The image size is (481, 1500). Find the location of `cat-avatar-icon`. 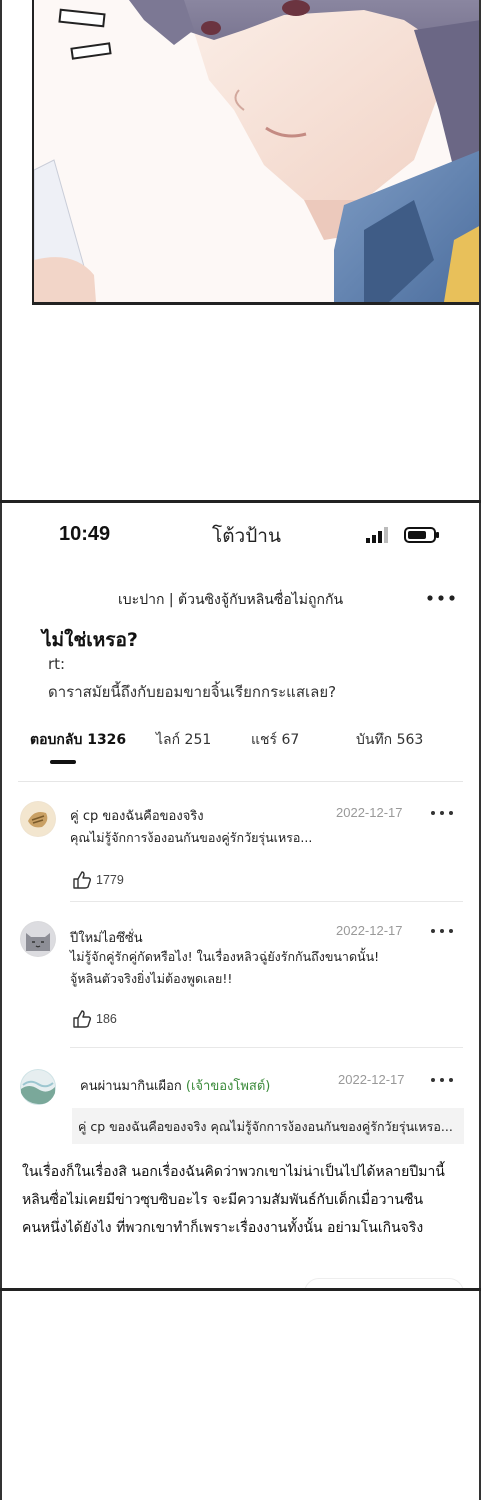

cat-avatar-icon is located at coordinates (38, 939).